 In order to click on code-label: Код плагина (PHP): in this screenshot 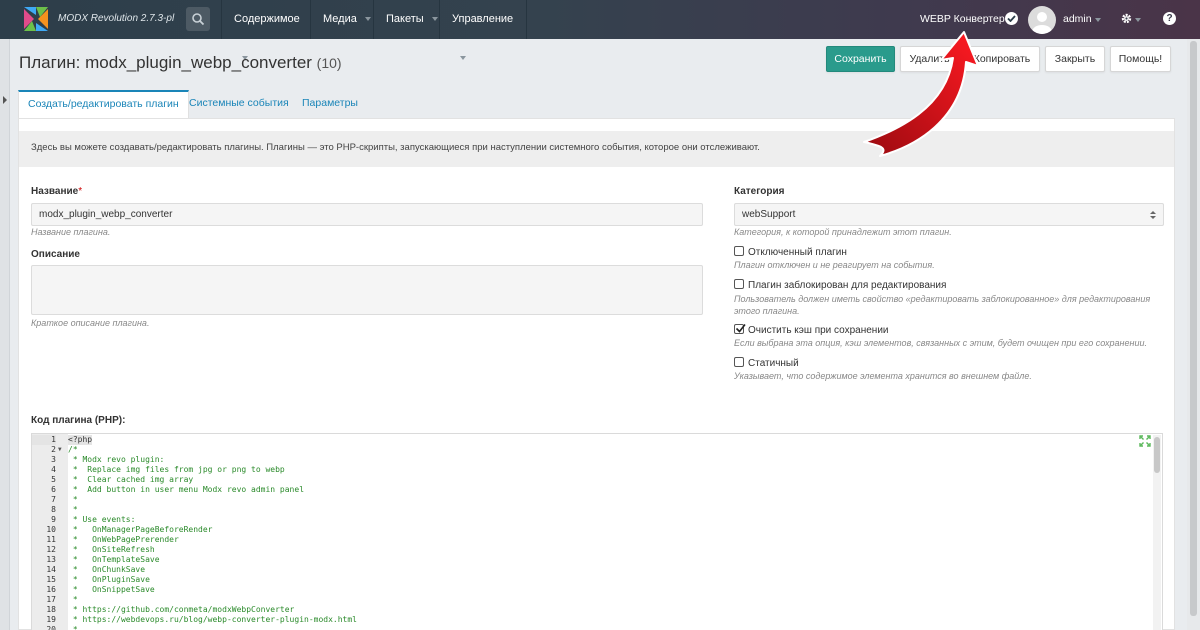, I will do `click(78, 420)`.